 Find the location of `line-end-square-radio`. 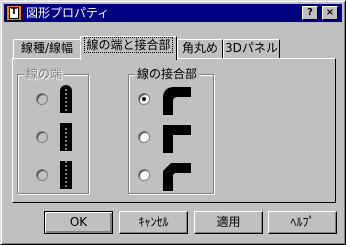

line-end-square-radio is located at coordinates (42, 137).